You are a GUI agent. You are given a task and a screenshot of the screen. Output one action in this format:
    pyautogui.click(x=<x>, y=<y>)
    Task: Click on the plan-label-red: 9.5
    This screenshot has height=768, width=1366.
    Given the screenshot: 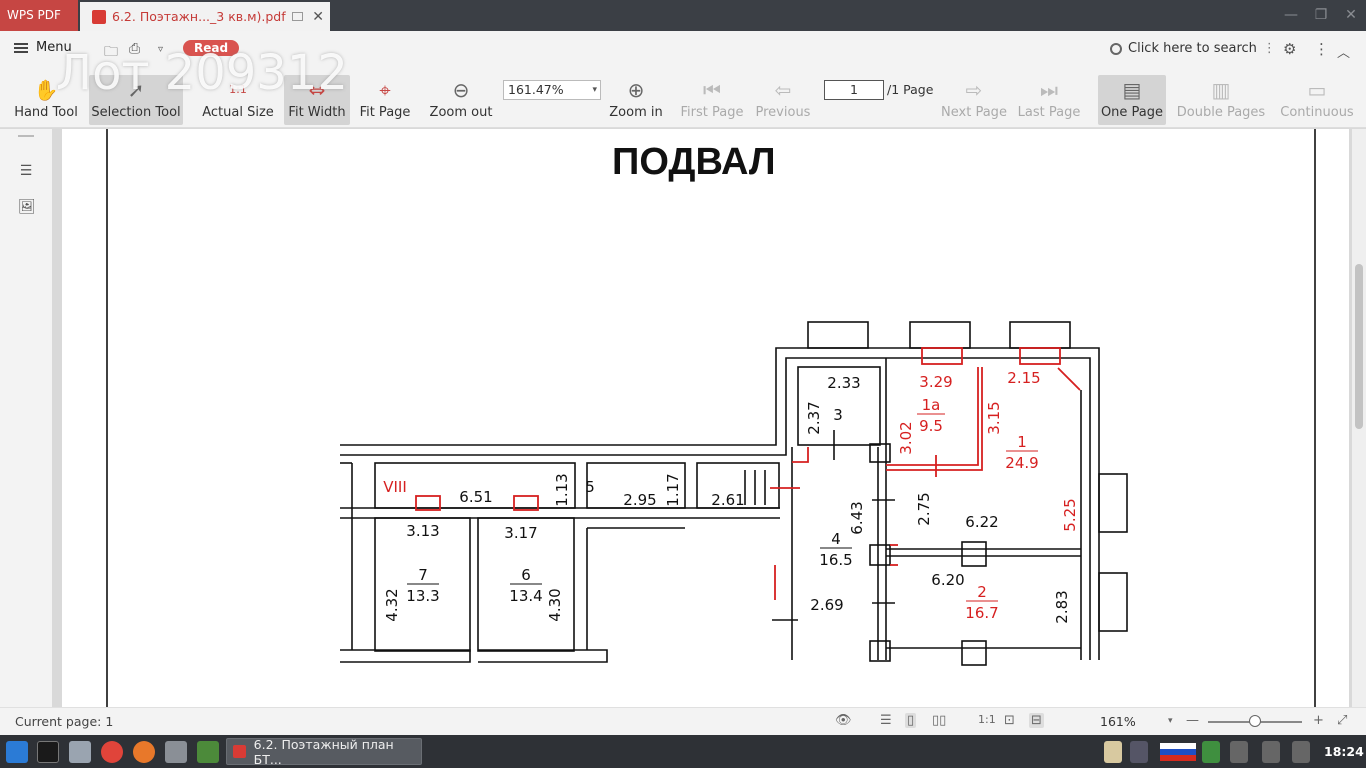 What is the action you would take?
    pyautogui.click(x=931, y=426)
    